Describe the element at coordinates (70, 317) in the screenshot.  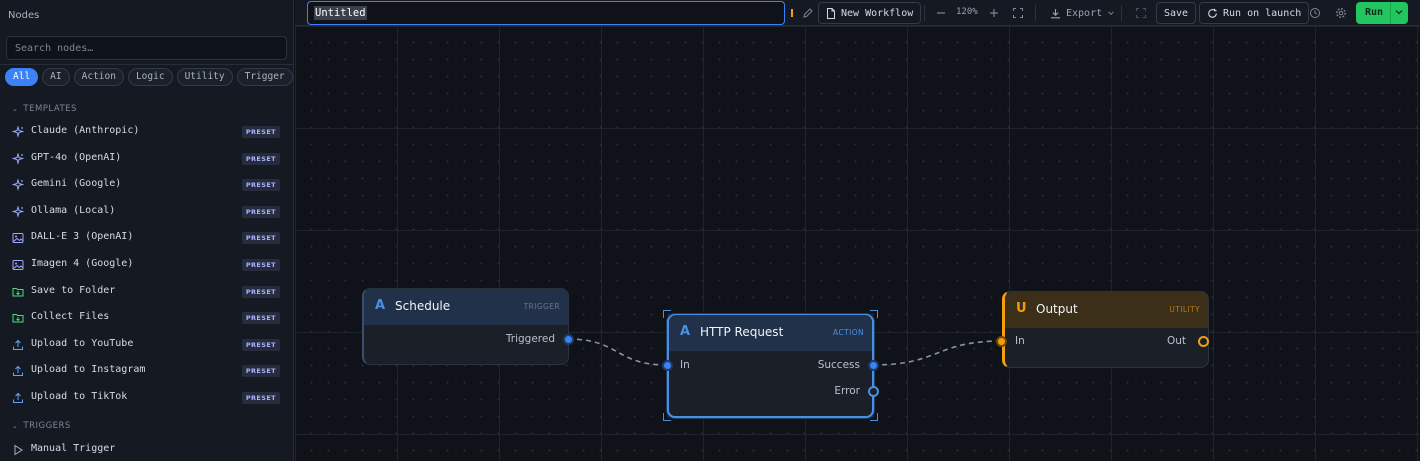
I see `sidebar-node-label: Collect Files` at that location.